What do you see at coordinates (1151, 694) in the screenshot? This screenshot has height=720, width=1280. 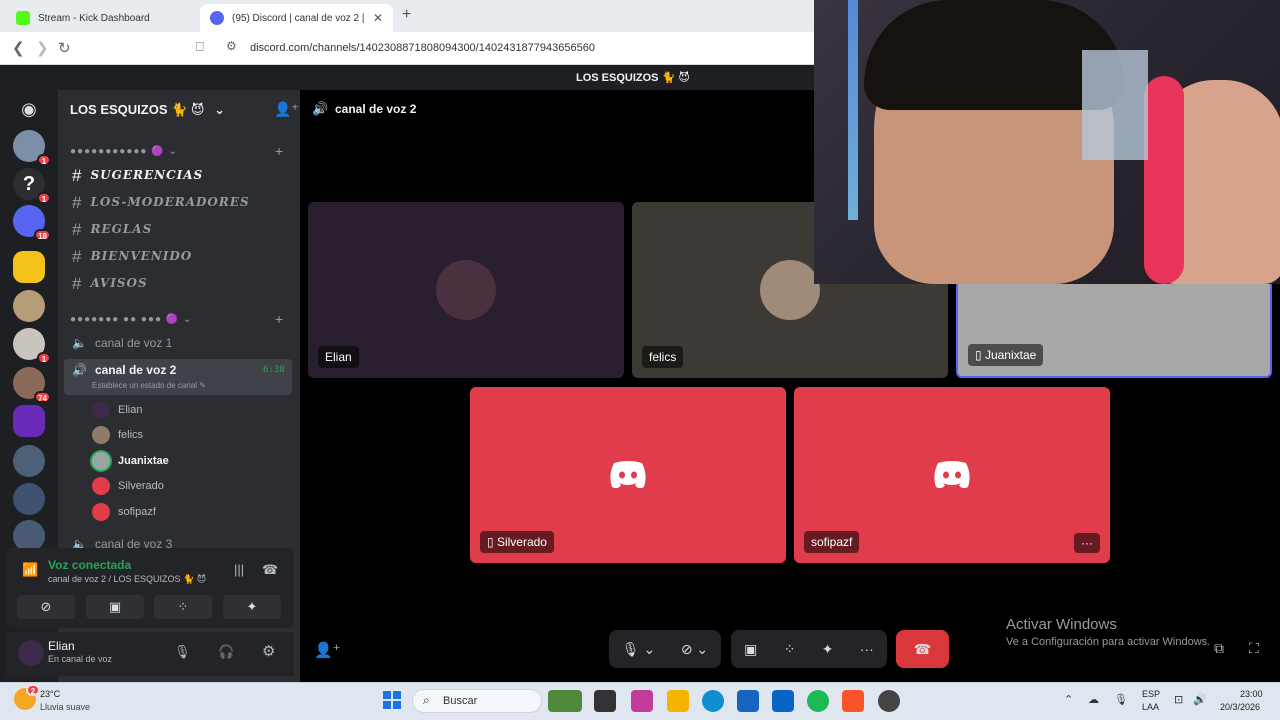 I see `language-primary: ESP` at bounding box center [1151, 694].